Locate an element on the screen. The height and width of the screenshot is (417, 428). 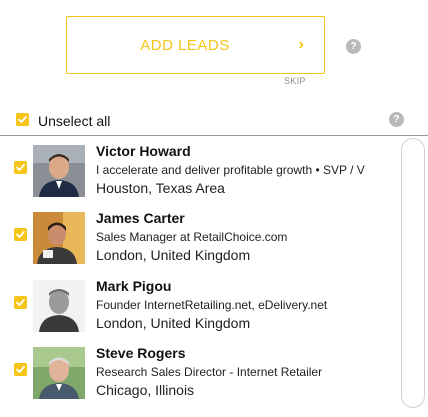
add-leads-button: ADD LEADS › is located at coordinates (195, 45).